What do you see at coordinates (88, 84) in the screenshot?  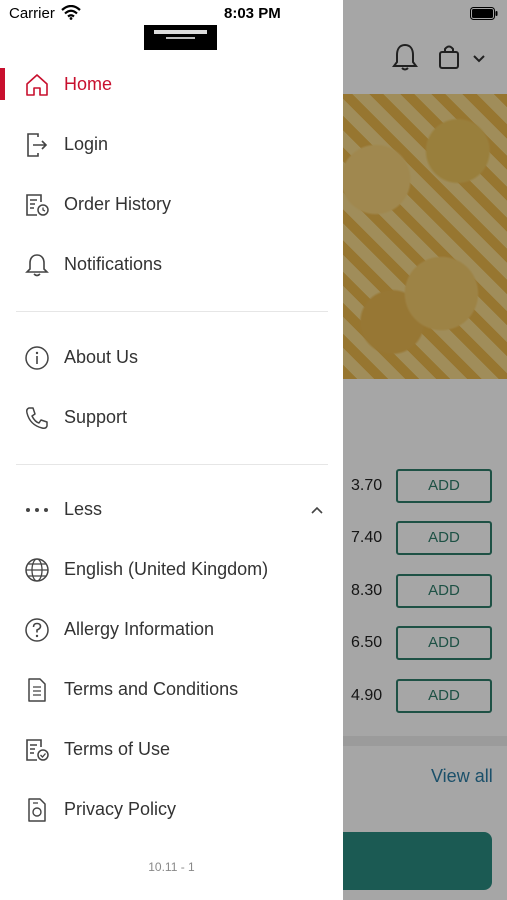 I see `menu-item-label: Home` at bounding box center [88, 84].